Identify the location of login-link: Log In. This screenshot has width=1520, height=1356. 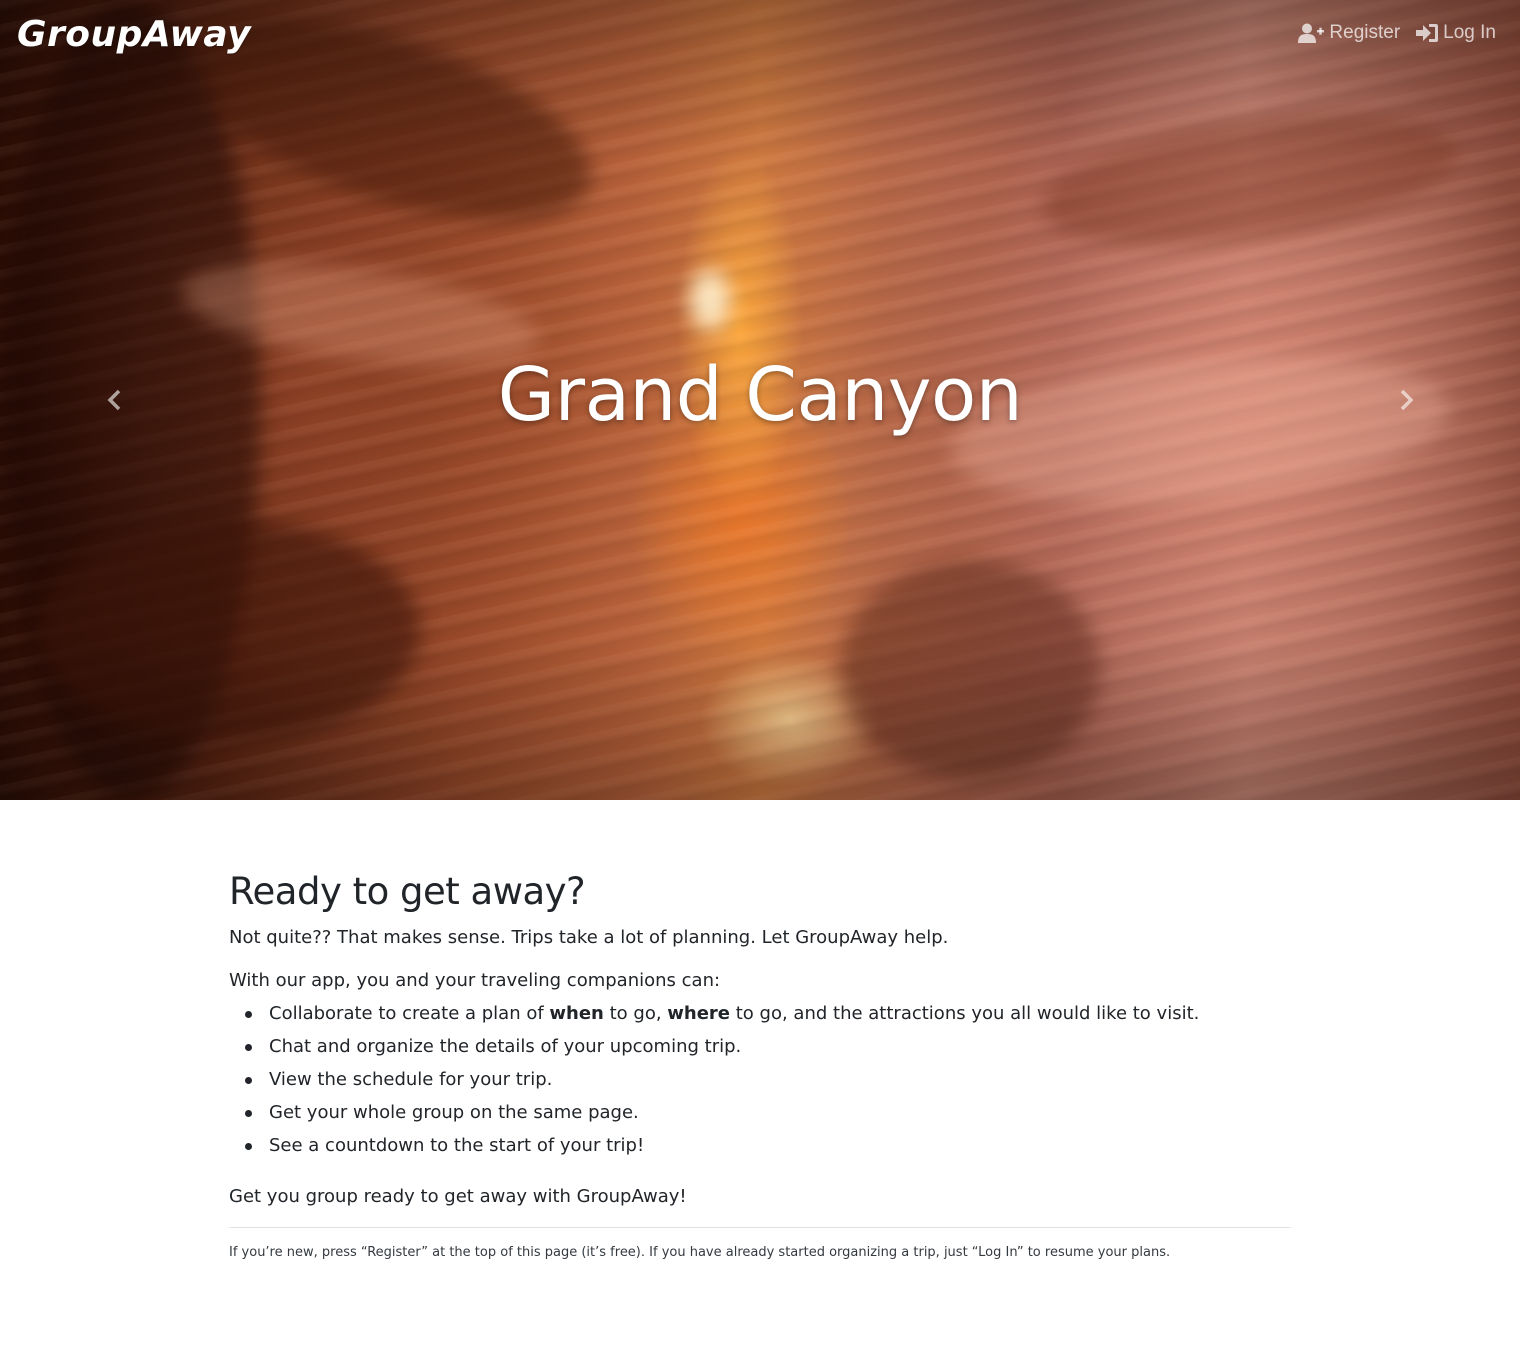
(1456, 33).